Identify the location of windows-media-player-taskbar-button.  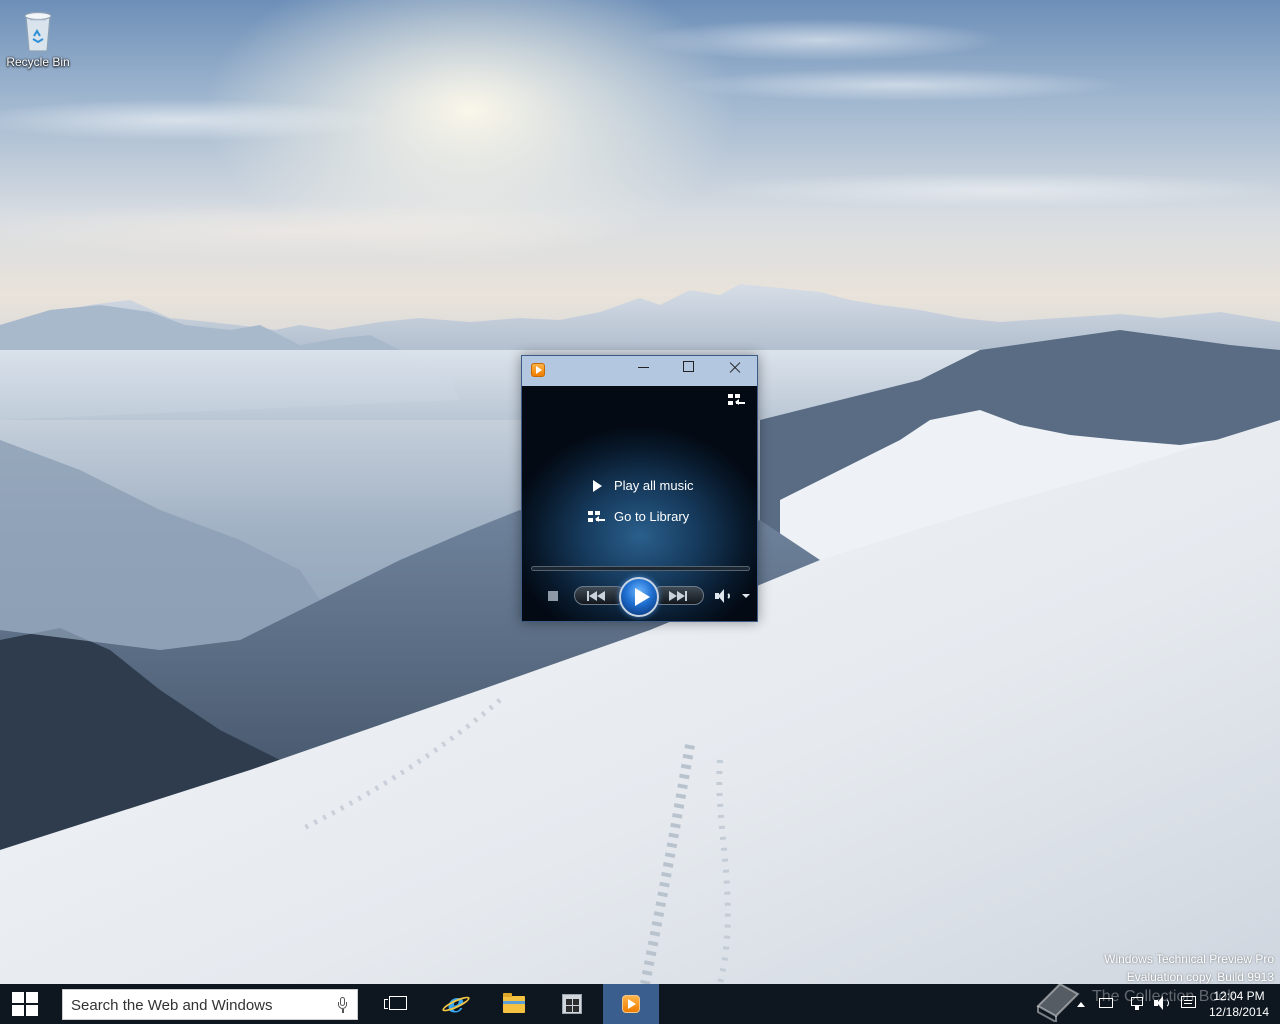
(631, 1004).